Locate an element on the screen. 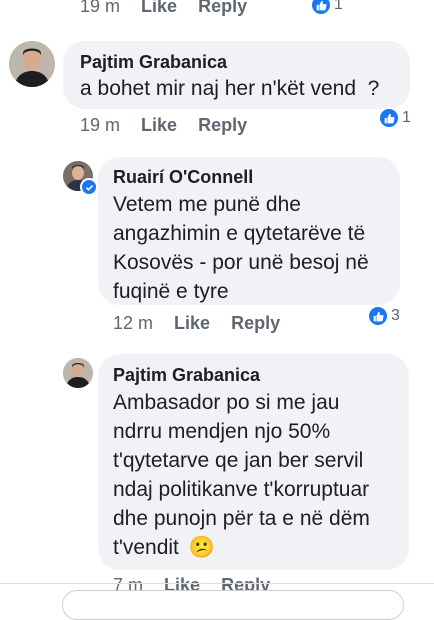 This screenshot has height=620, width=434. comment-meta: 19 m Like Reply is located at coordinates (163, 125).